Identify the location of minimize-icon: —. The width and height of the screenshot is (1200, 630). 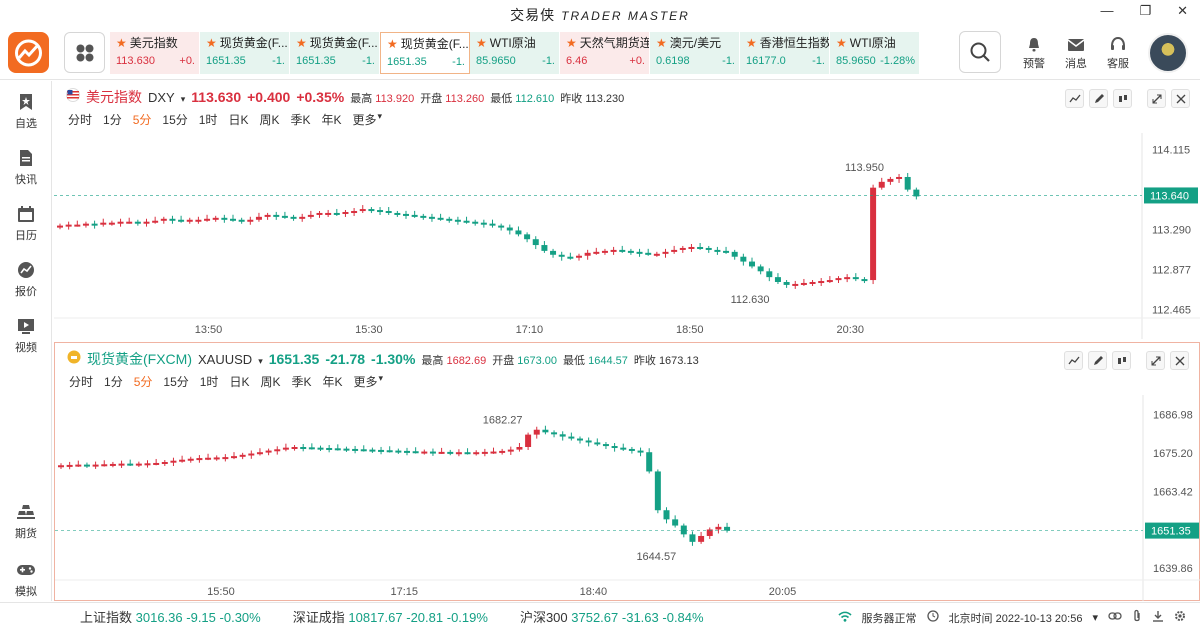
(1106, 11).